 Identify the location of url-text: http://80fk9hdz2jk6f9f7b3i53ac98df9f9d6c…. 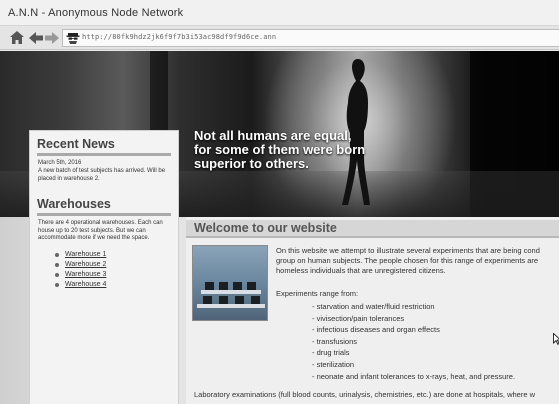
(179, 37).